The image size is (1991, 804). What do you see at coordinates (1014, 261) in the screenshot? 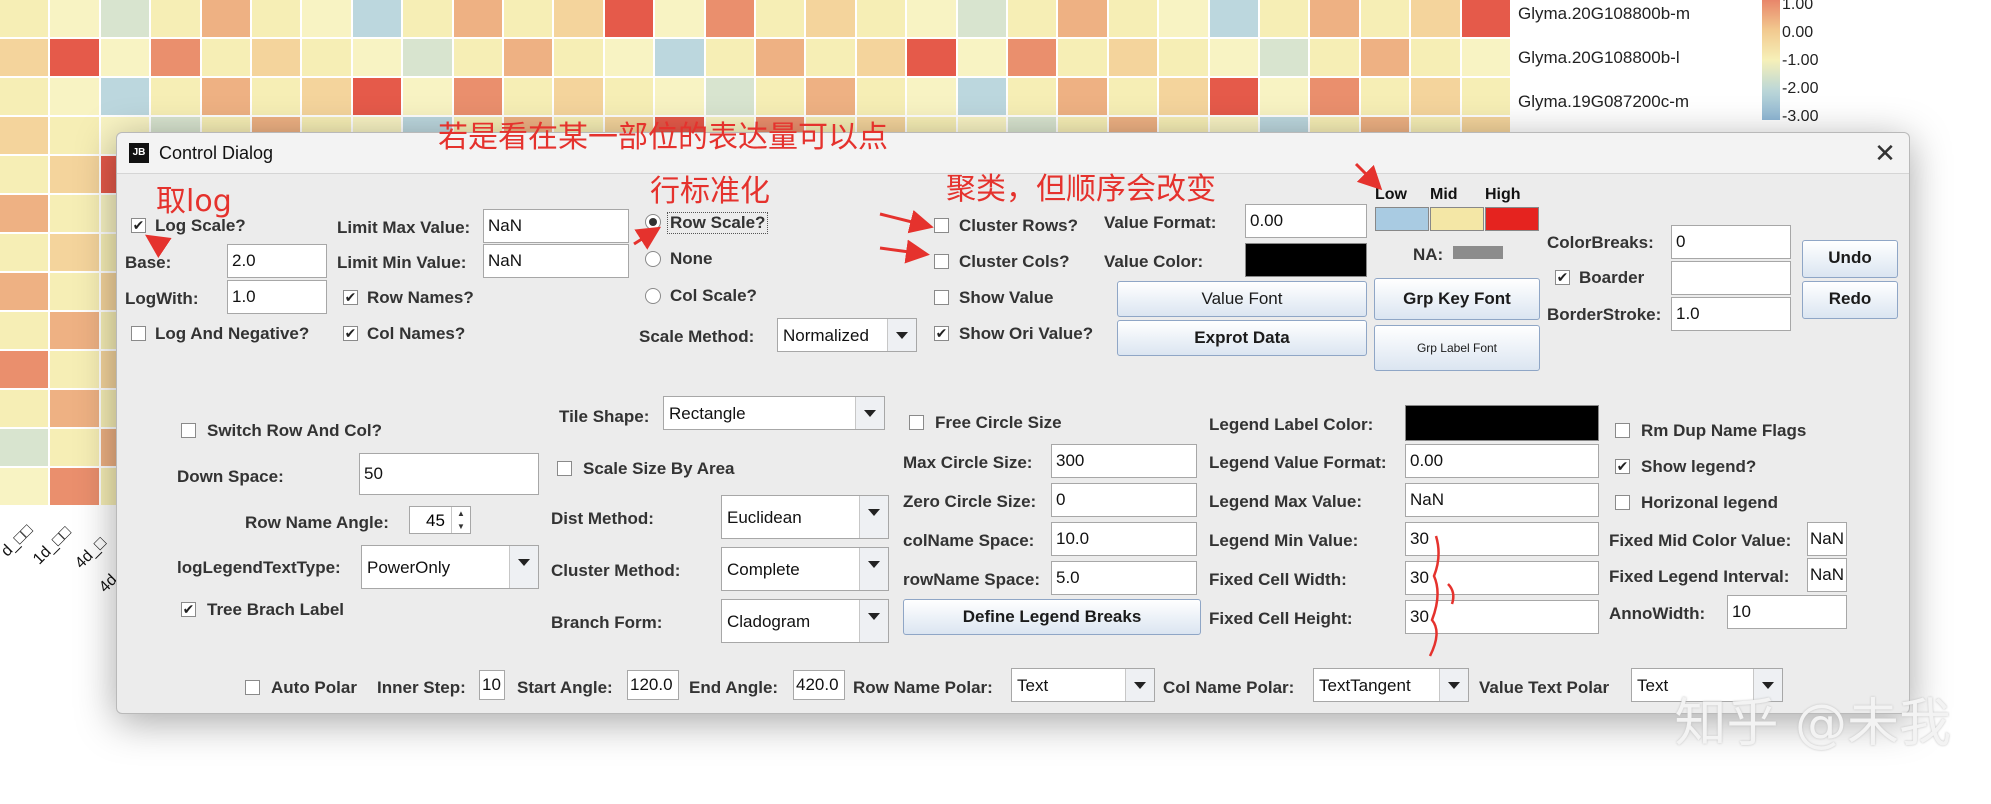
I see `cluster-cols-label: Cluster Cols?` at bounding box center [1014, 261].